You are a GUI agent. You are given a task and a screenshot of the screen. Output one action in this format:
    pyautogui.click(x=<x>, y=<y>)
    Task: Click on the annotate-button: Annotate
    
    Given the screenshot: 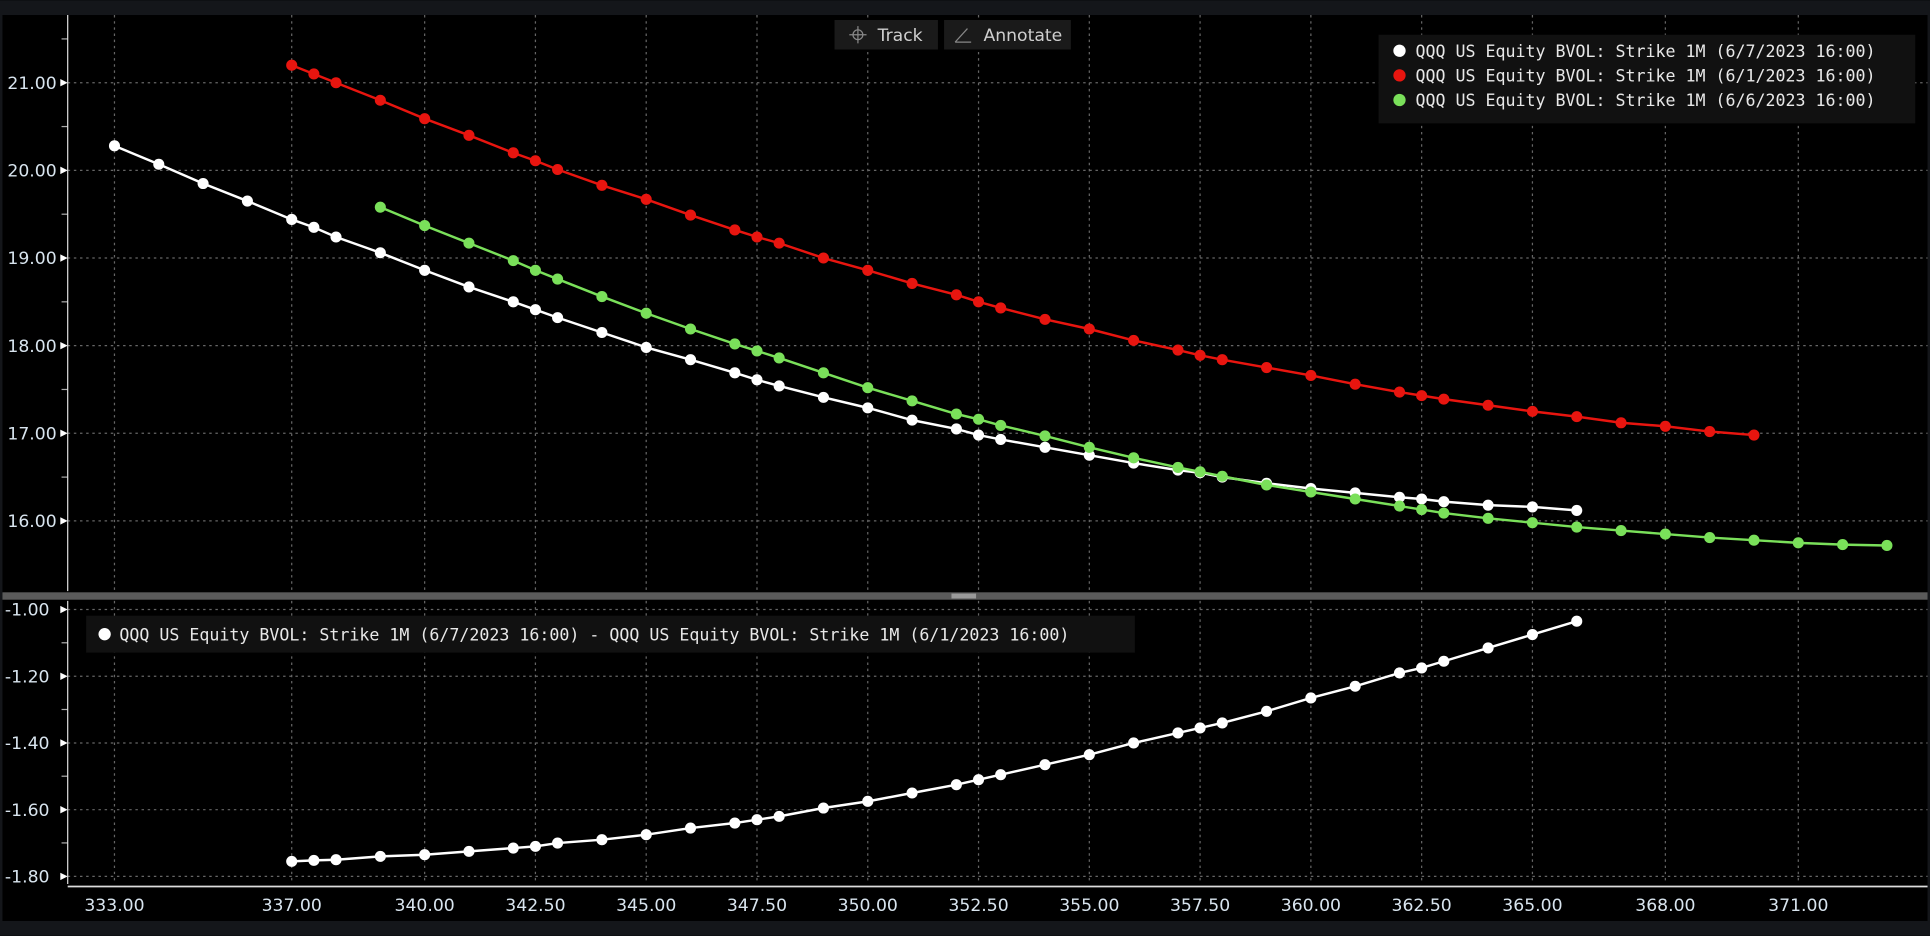 What is the action you would take?
    pyautogui.click(x=1007, y=34)
    